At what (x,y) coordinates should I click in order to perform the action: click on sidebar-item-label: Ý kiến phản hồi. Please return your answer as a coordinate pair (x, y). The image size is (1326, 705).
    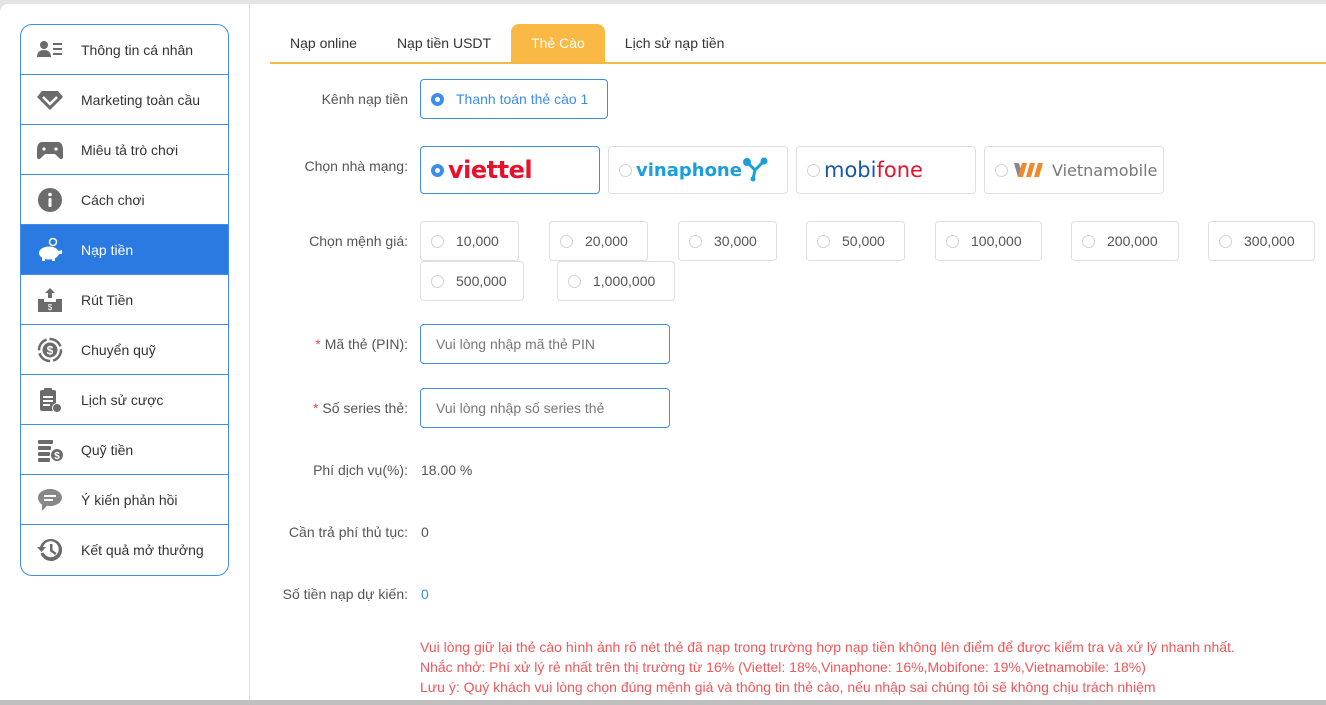
    Looking at the image, I should click on (129, 499).